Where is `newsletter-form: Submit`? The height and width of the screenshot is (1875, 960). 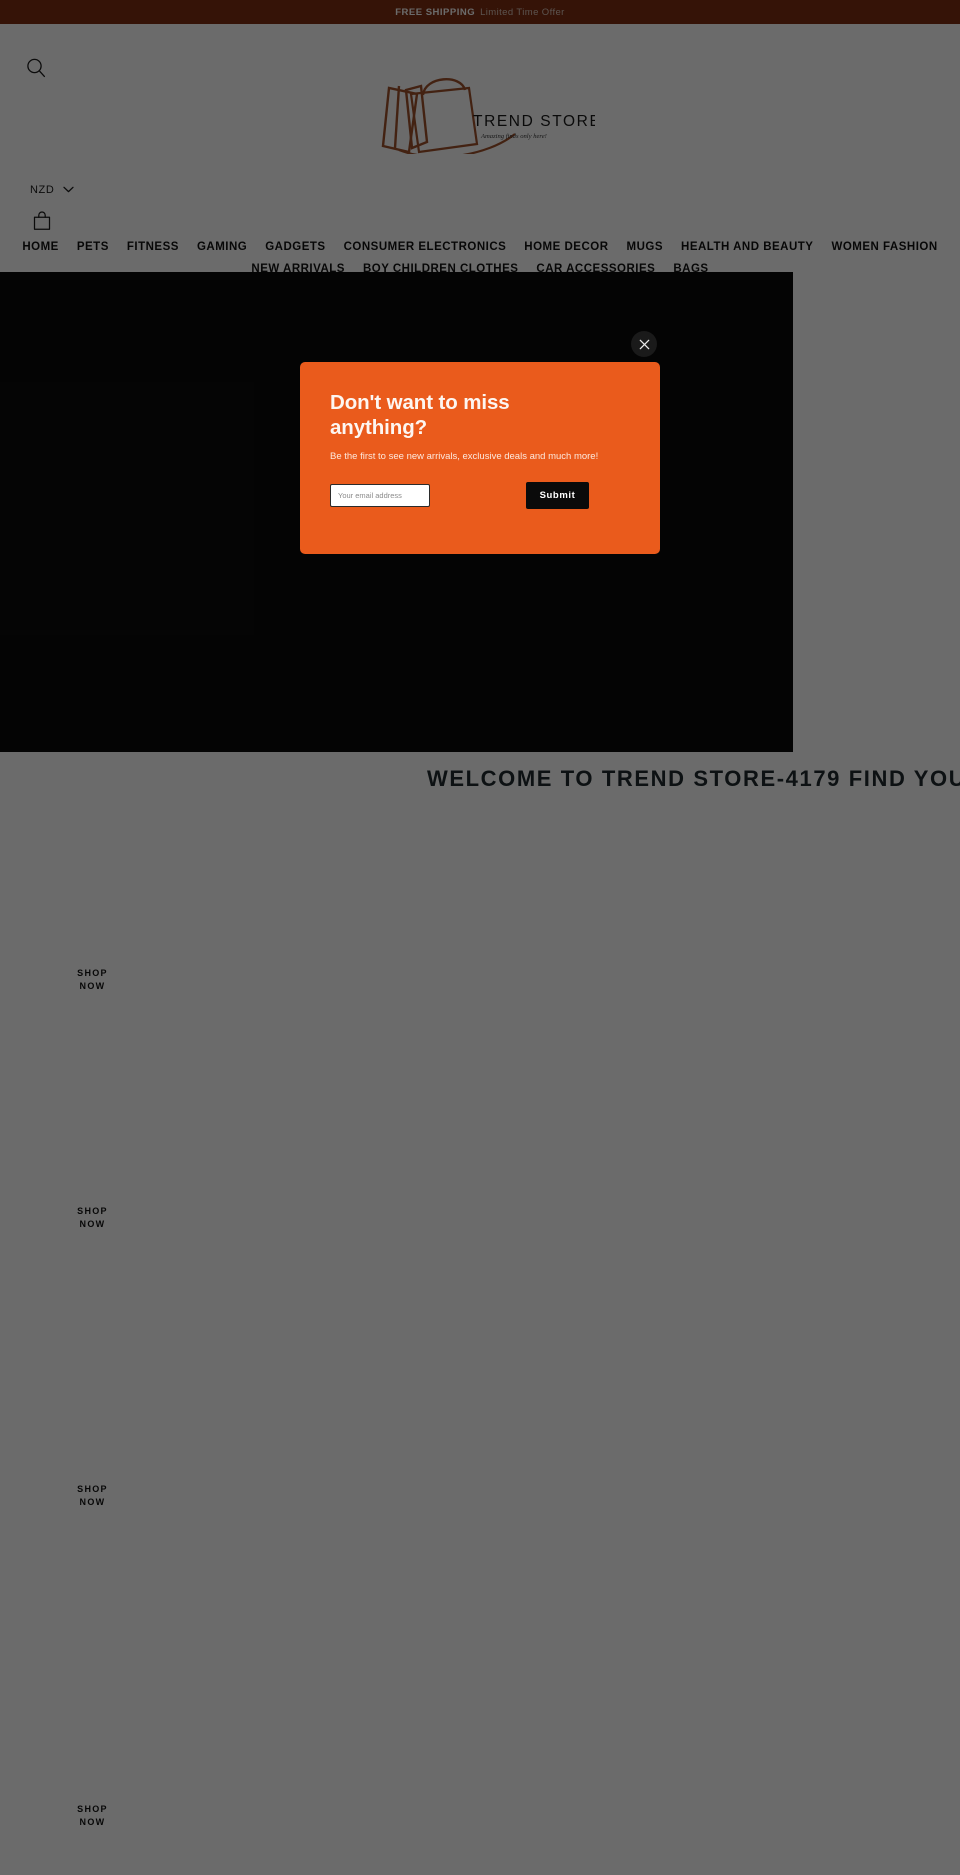 newsletter-form: Submit is located at coordinates (480, 495).